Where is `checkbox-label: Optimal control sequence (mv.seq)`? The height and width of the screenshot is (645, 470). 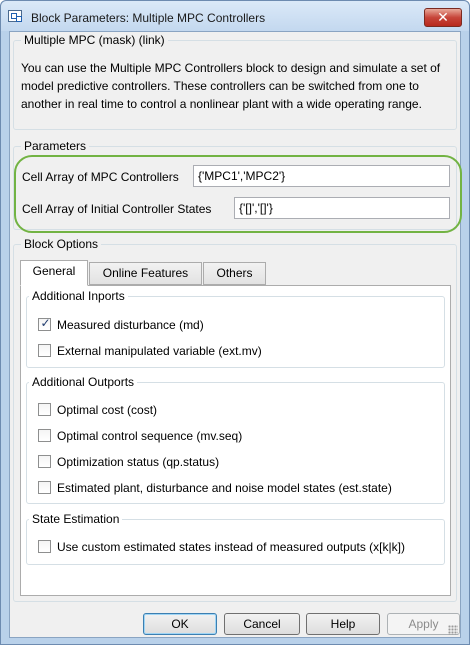
checkbox-label: Optimal control sequence (mv.seq) is located at coordinates (150, 436).